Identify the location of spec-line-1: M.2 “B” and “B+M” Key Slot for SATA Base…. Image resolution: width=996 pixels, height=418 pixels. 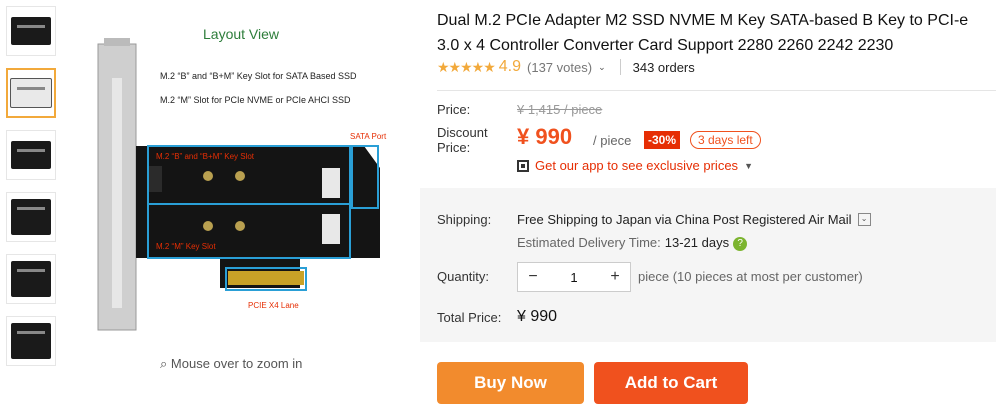
(258, 76).